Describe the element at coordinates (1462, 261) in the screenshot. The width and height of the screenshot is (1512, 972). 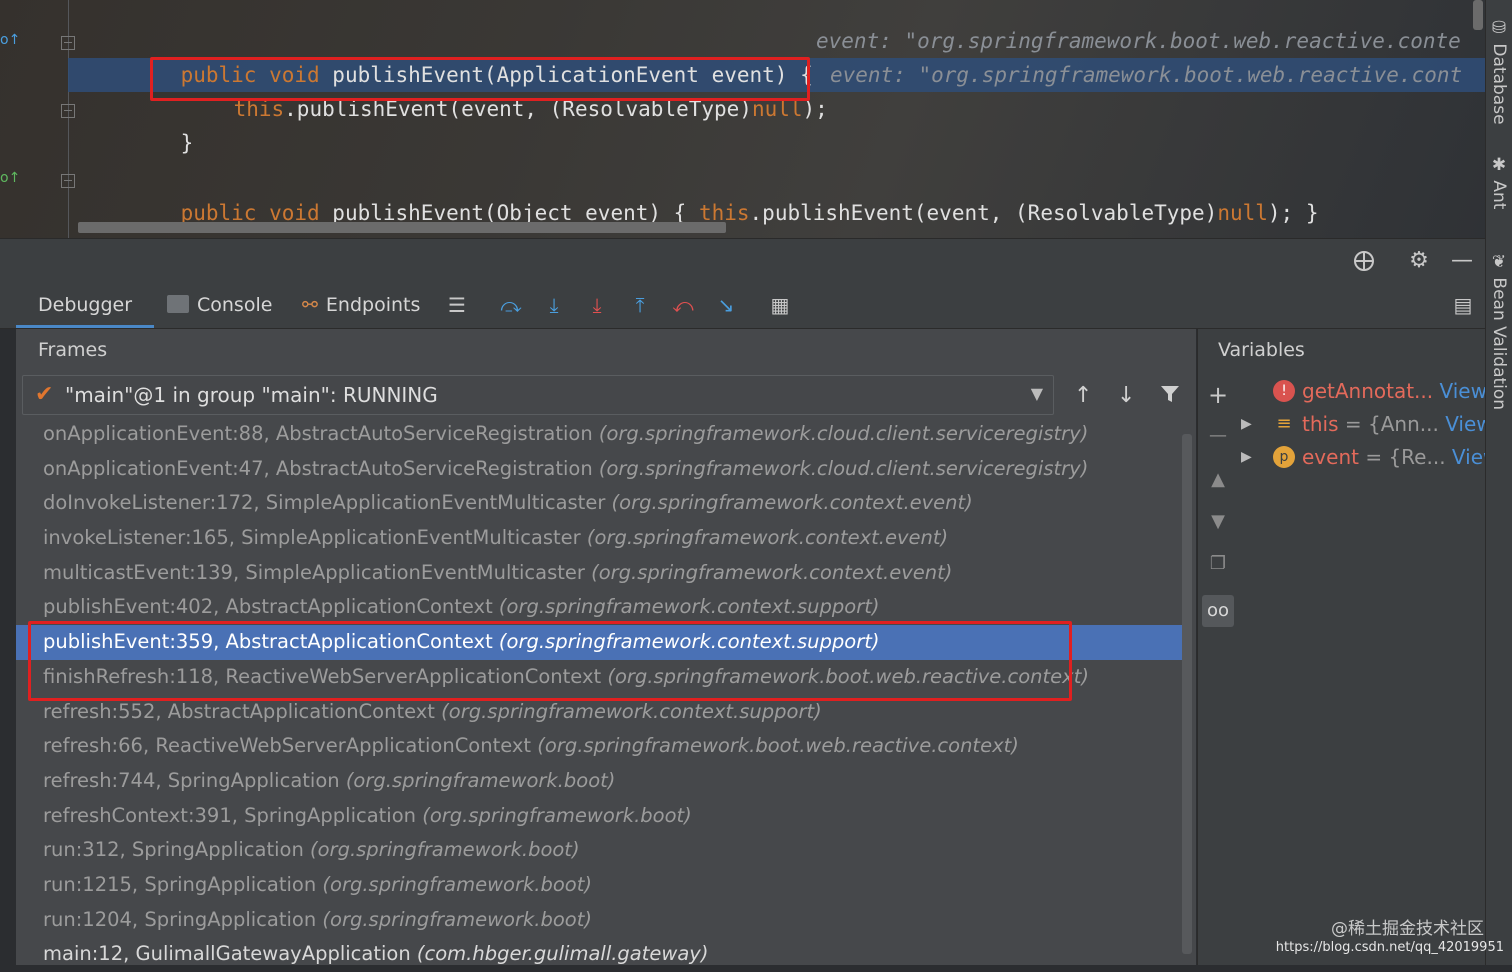
I see `minimize-icon: —` at that location.